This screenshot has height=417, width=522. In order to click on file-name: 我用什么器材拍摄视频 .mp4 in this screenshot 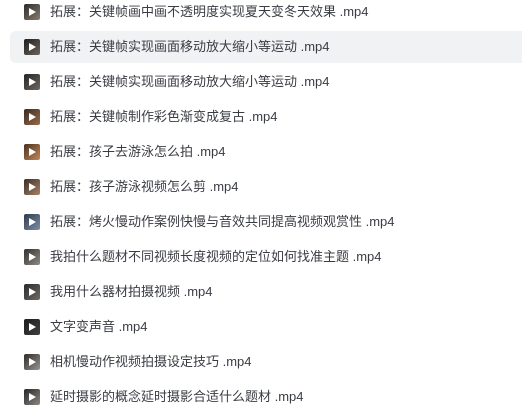, I will do `click(131, 291)`.